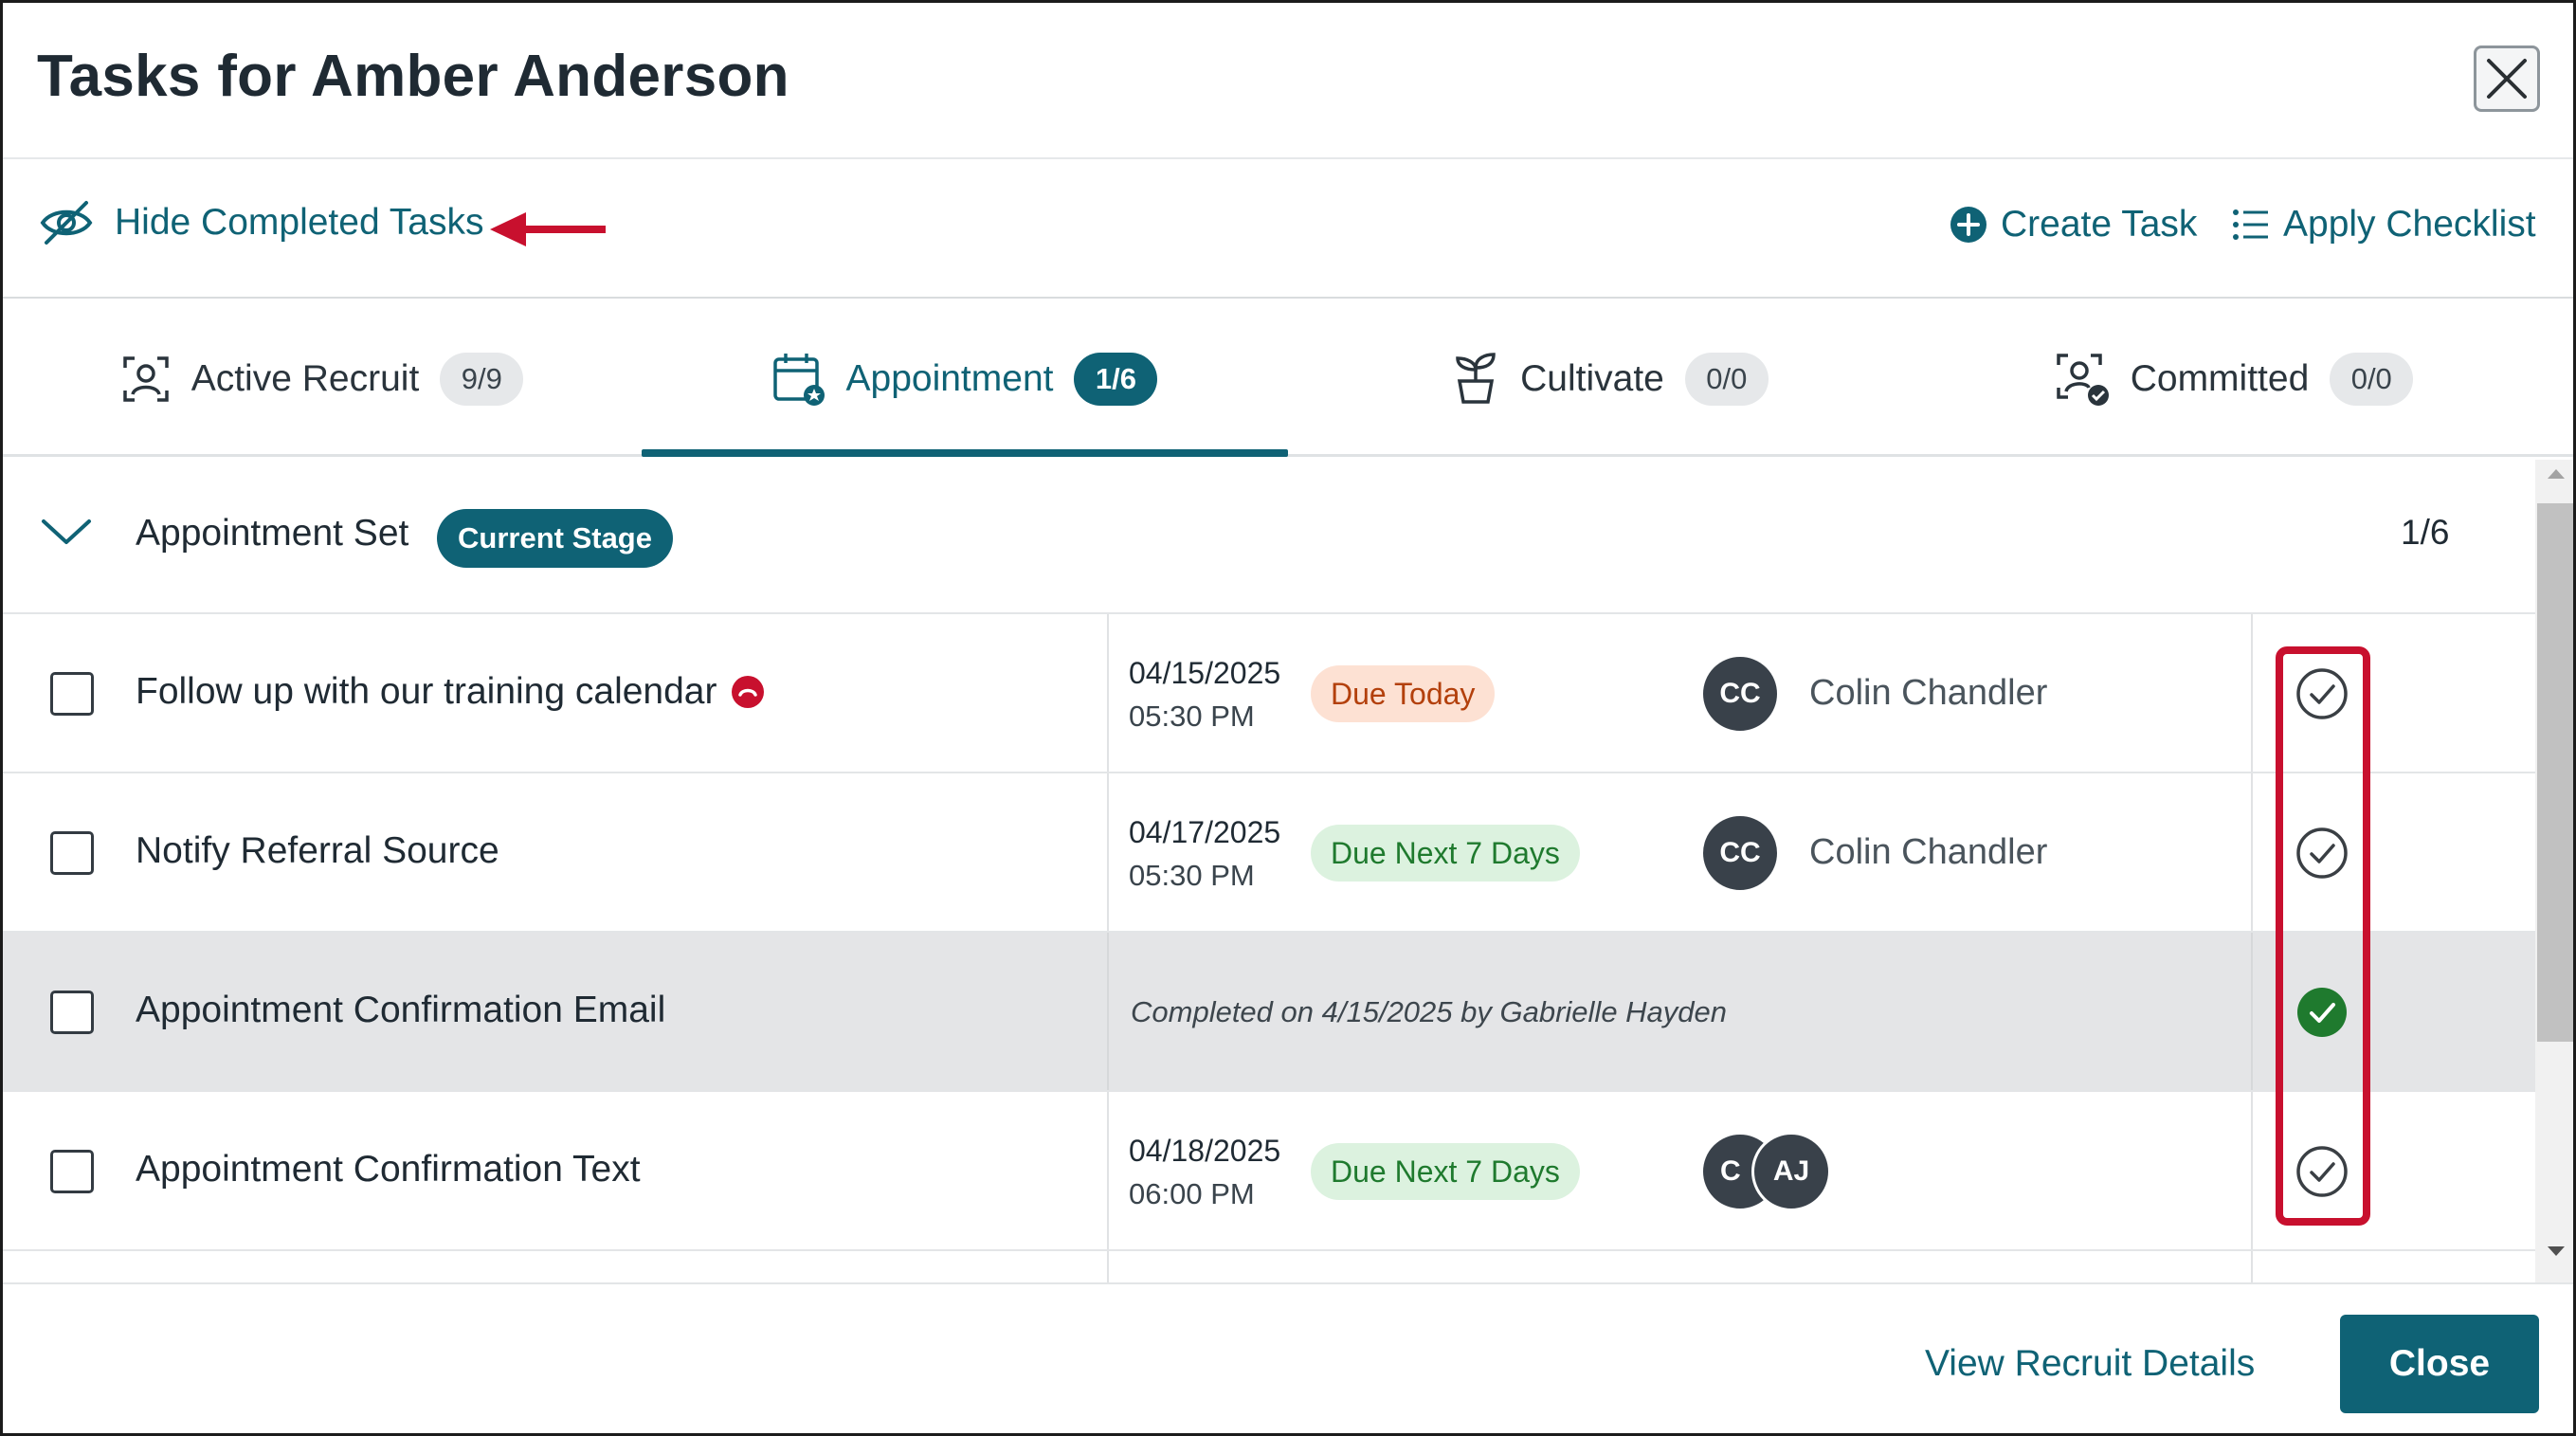 The image size is (2576, 1436). I want to click on close-button: Close, so click(2439, 1364).